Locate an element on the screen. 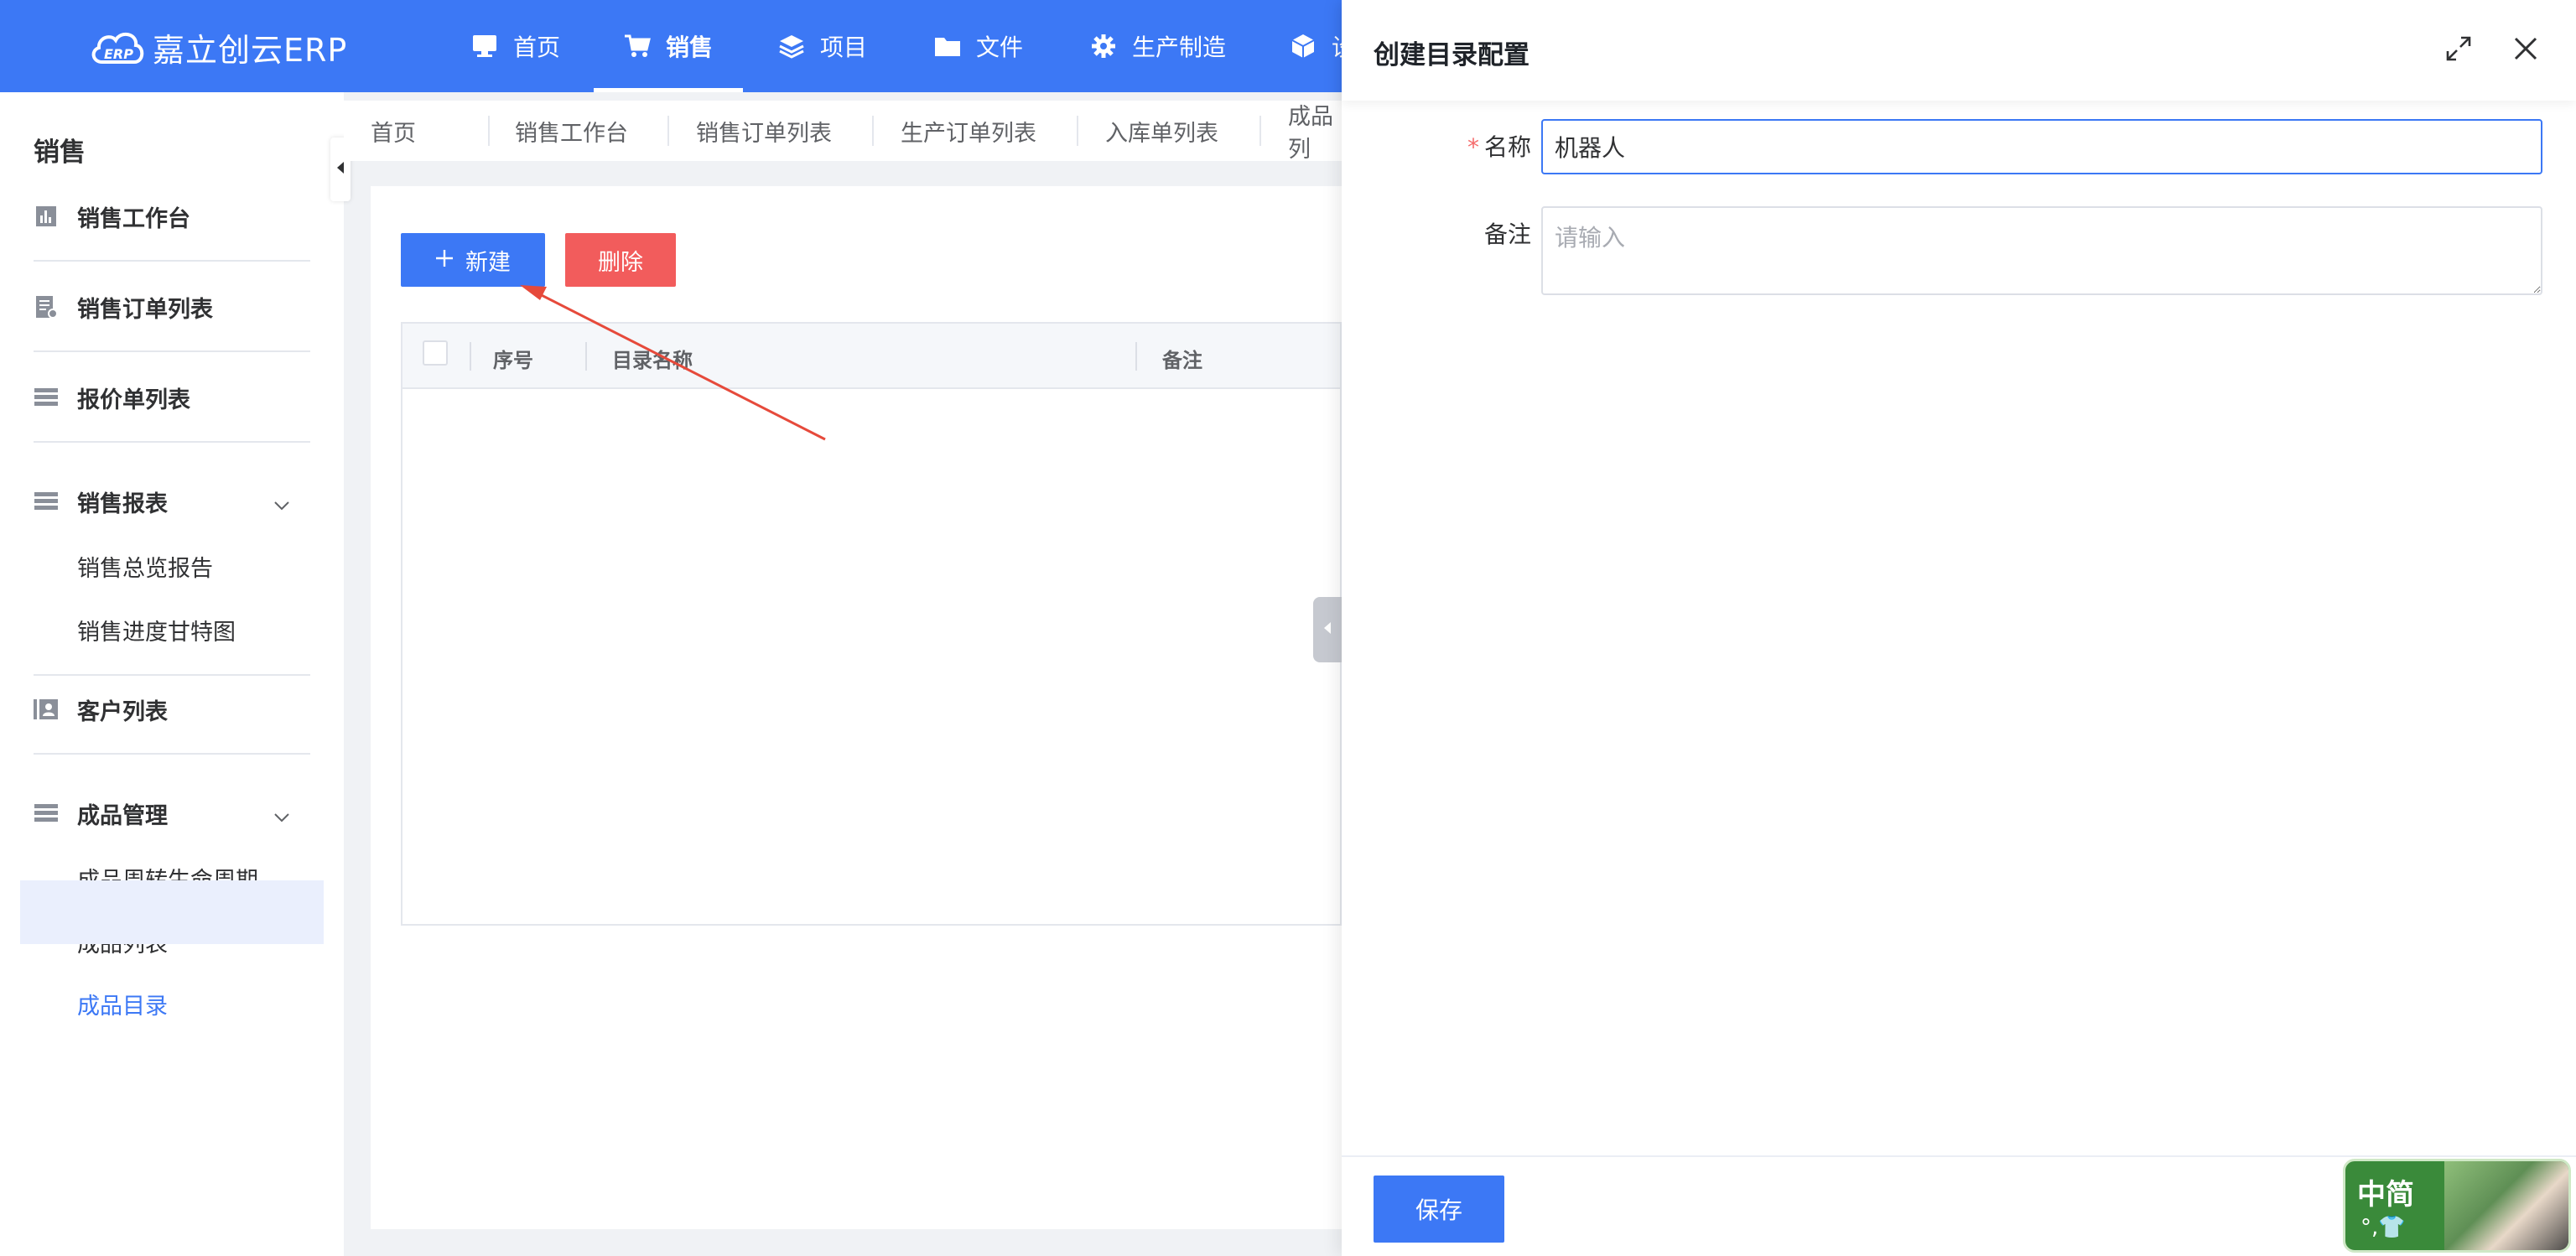 Image resolution: width=2576 pixels, height=1256 pixels. monitor-icon is located at coordinates (484, 46).